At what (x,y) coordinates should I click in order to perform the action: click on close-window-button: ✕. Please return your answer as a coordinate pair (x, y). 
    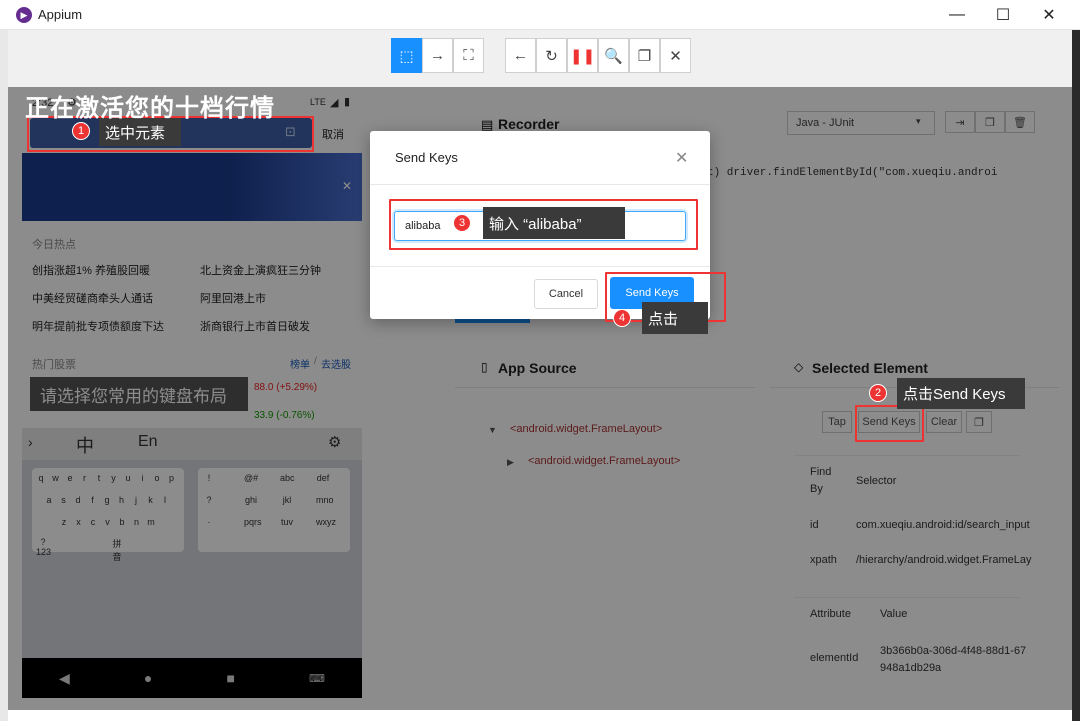
    Looking at the image, I should click on (1049, 15).